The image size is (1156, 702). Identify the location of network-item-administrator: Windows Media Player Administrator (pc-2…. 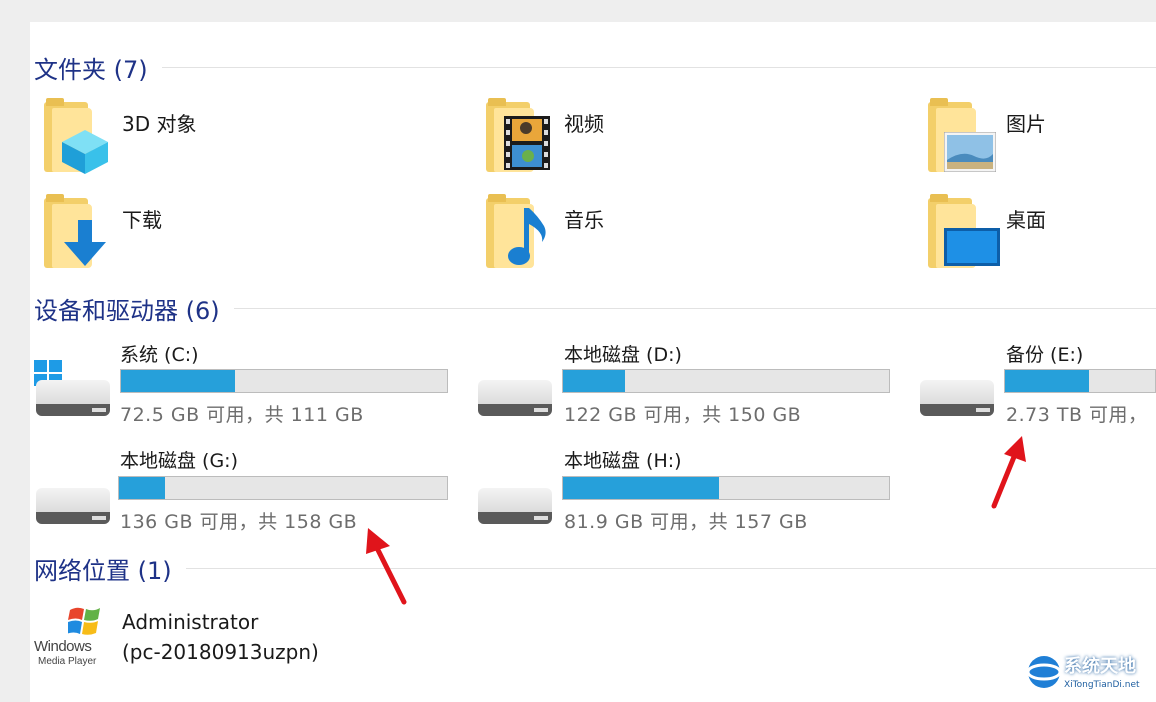
(245, 636).